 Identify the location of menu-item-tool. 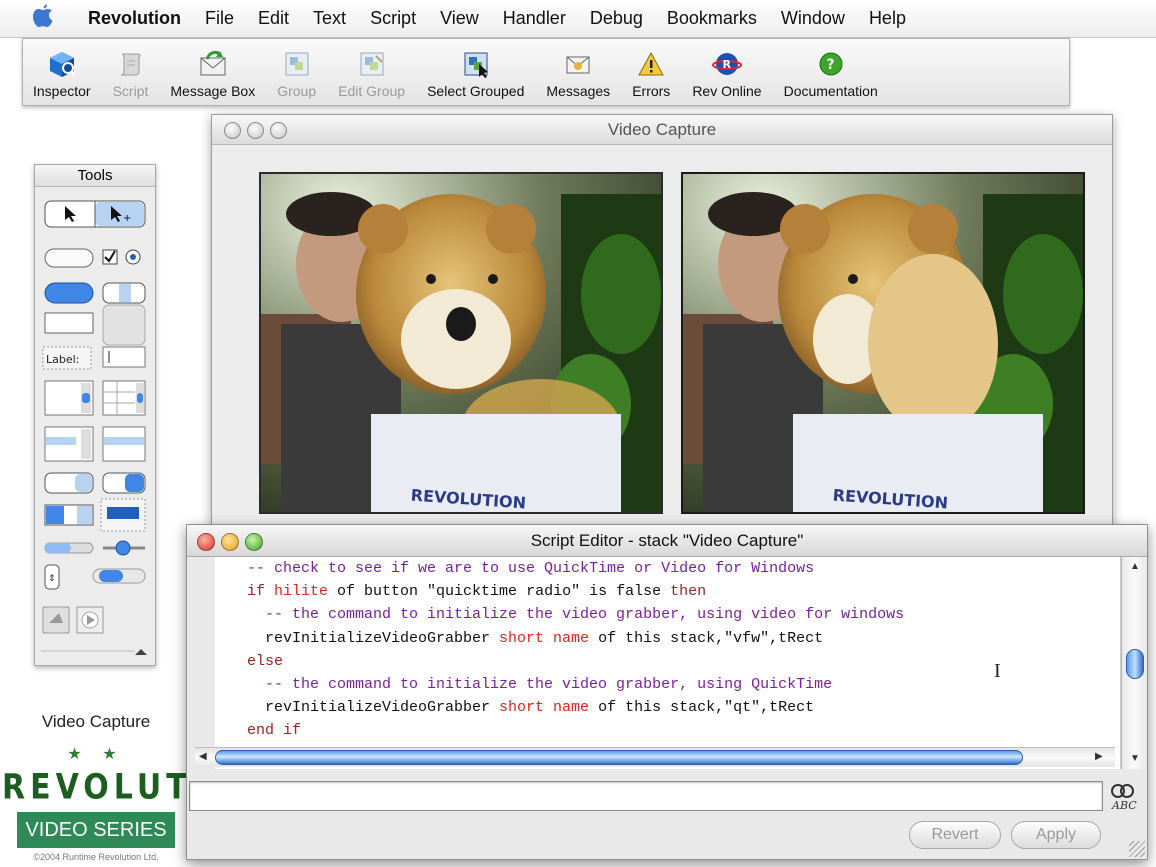
(123, 515).